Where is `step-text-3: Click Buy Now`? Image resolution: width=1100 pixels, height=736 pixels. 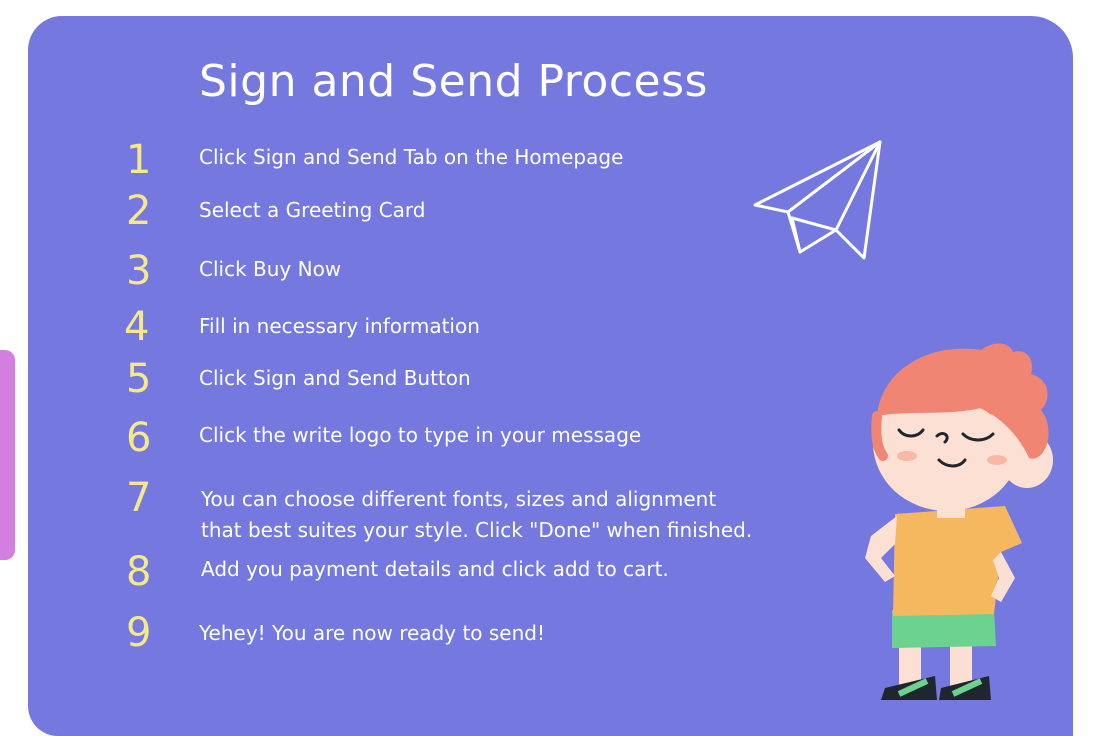
step-text-3: Click Buy Now is located at coordinates (270, 269).